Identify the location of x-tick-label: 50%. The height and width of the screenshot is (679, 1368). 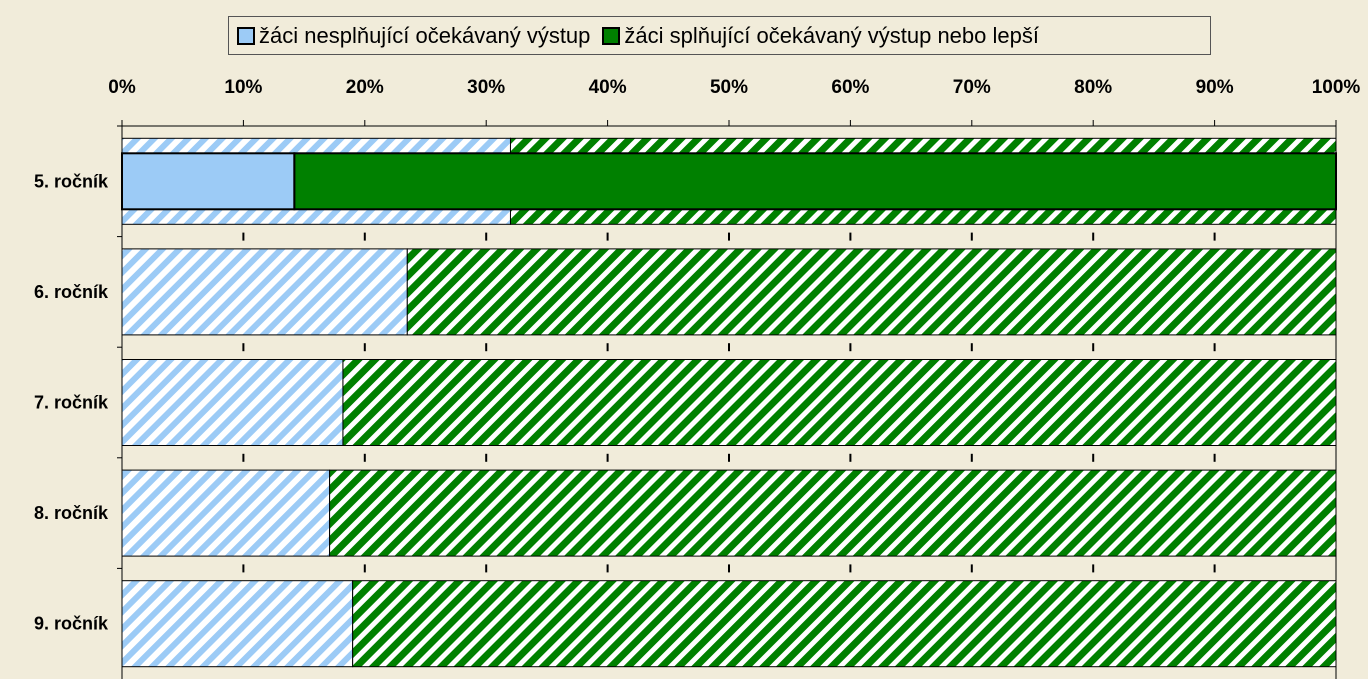
(729, 87).